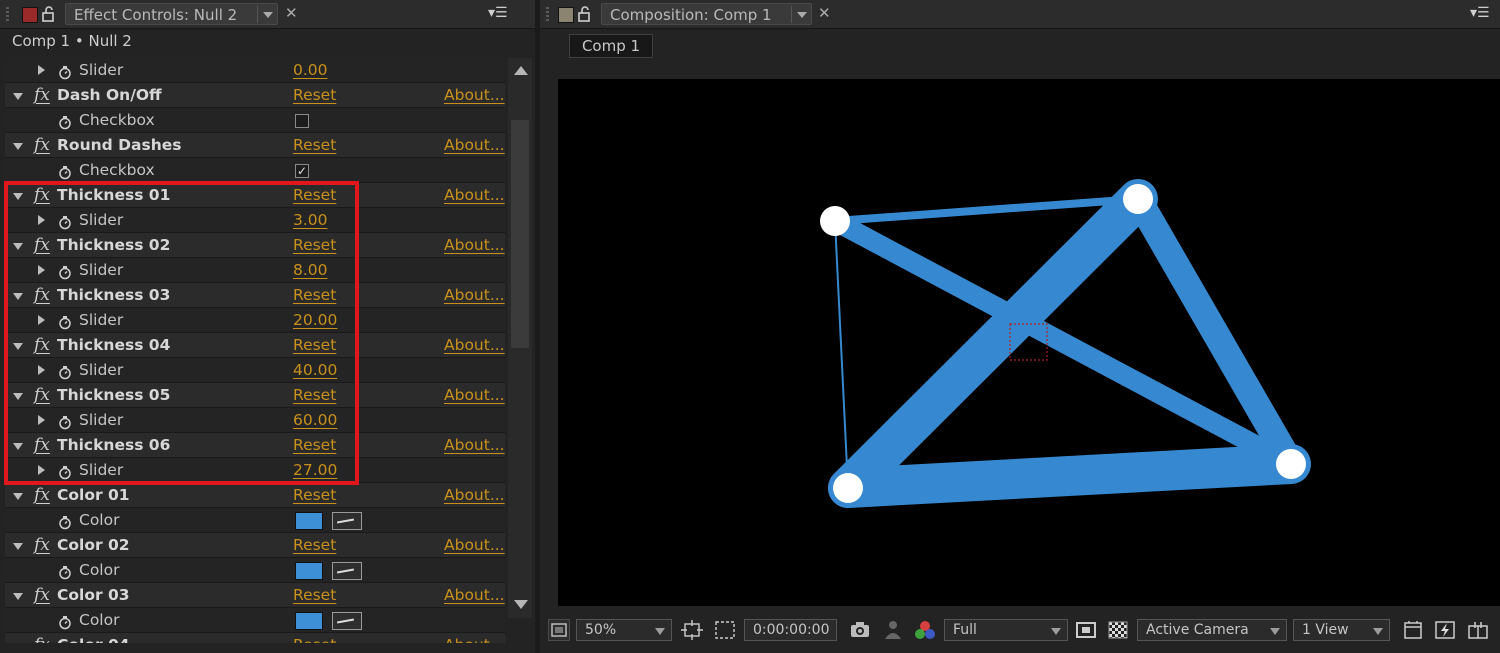 The height and width of the screenshot is (653, 1500). Describe the element at coordinates (315, 420) in the screenshot. I see `slider-value: 60.00` at that location.